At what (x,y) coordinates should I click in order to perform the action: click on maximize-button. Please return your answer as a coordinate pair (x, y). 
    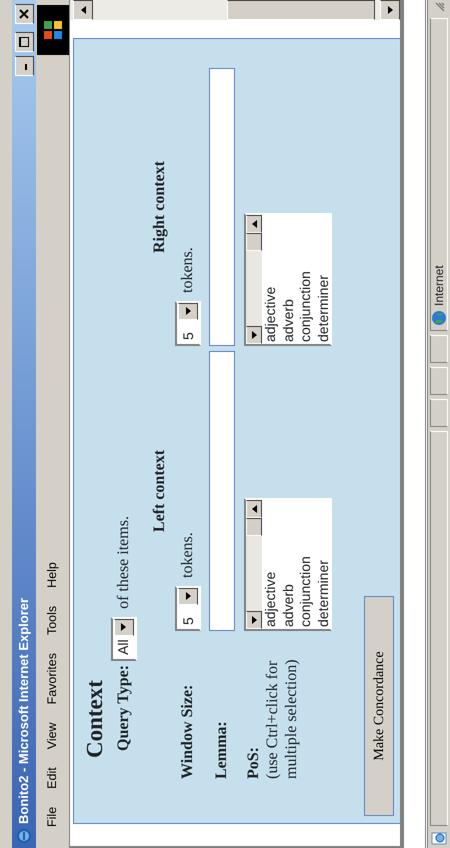
    Looking at the image, I should click on (24, 42).